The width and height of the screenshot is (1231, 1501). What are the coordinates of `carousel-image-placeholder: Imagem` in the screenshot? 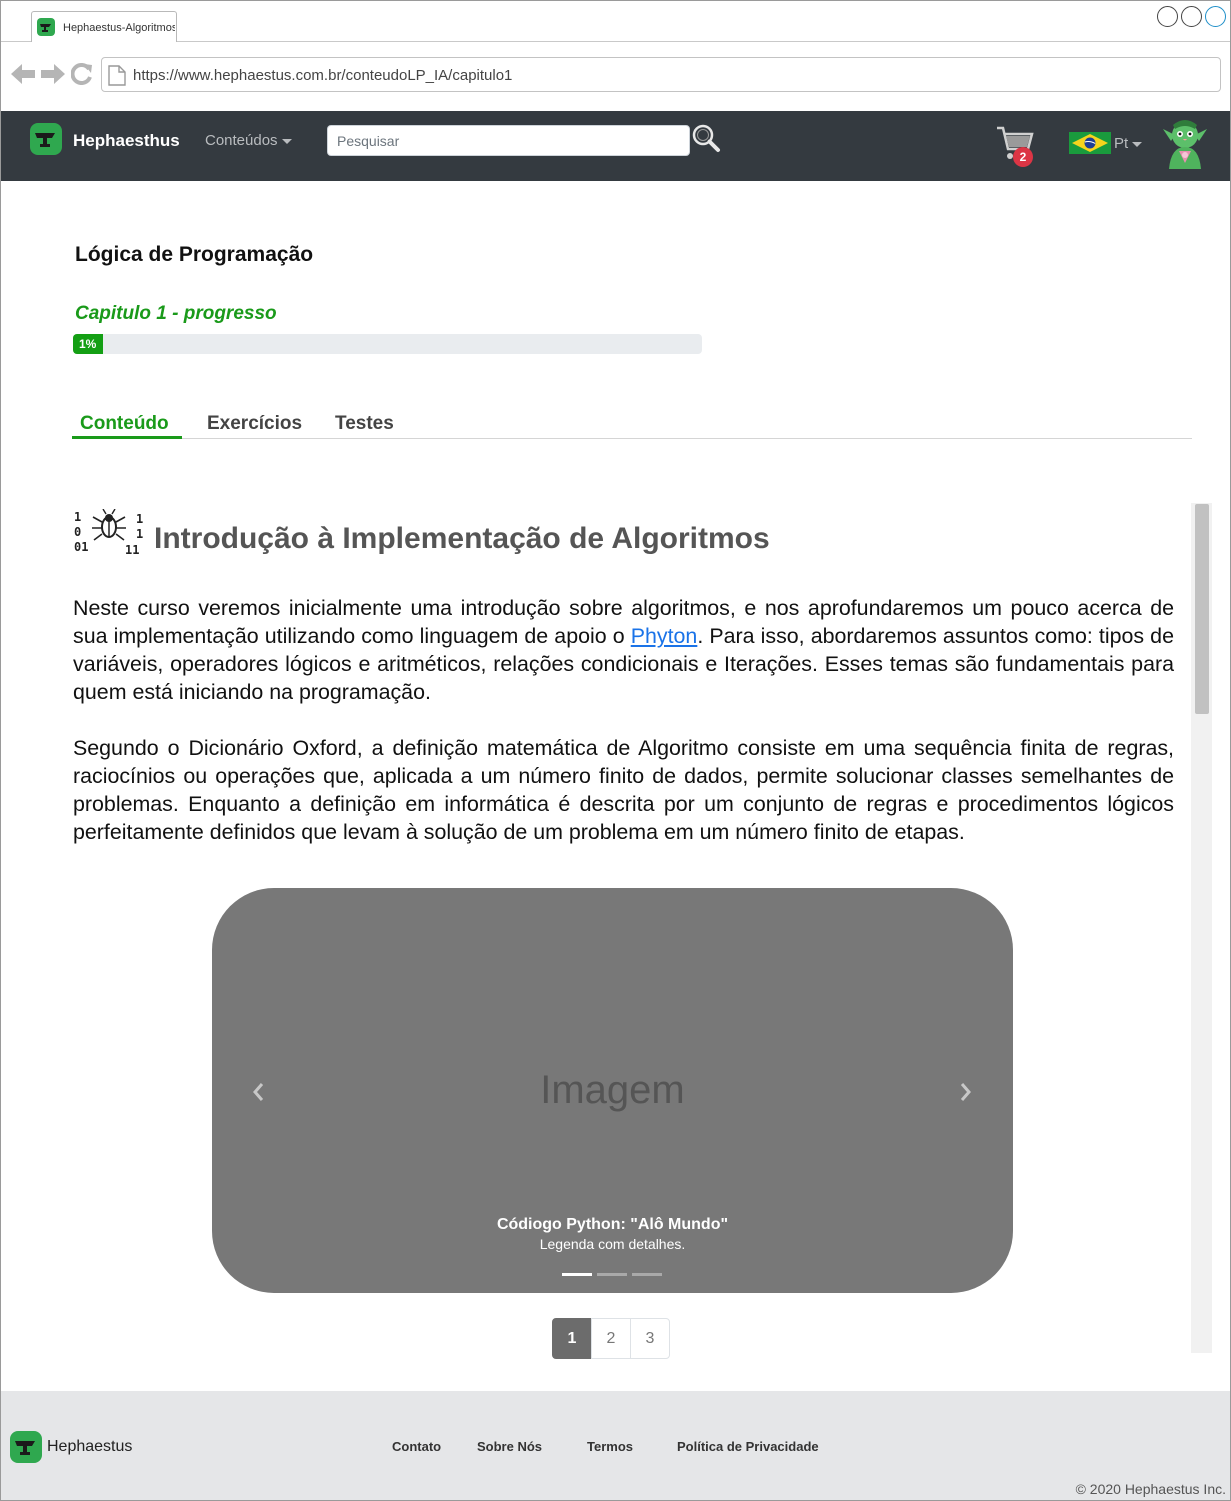 It's located at (612, 1090).